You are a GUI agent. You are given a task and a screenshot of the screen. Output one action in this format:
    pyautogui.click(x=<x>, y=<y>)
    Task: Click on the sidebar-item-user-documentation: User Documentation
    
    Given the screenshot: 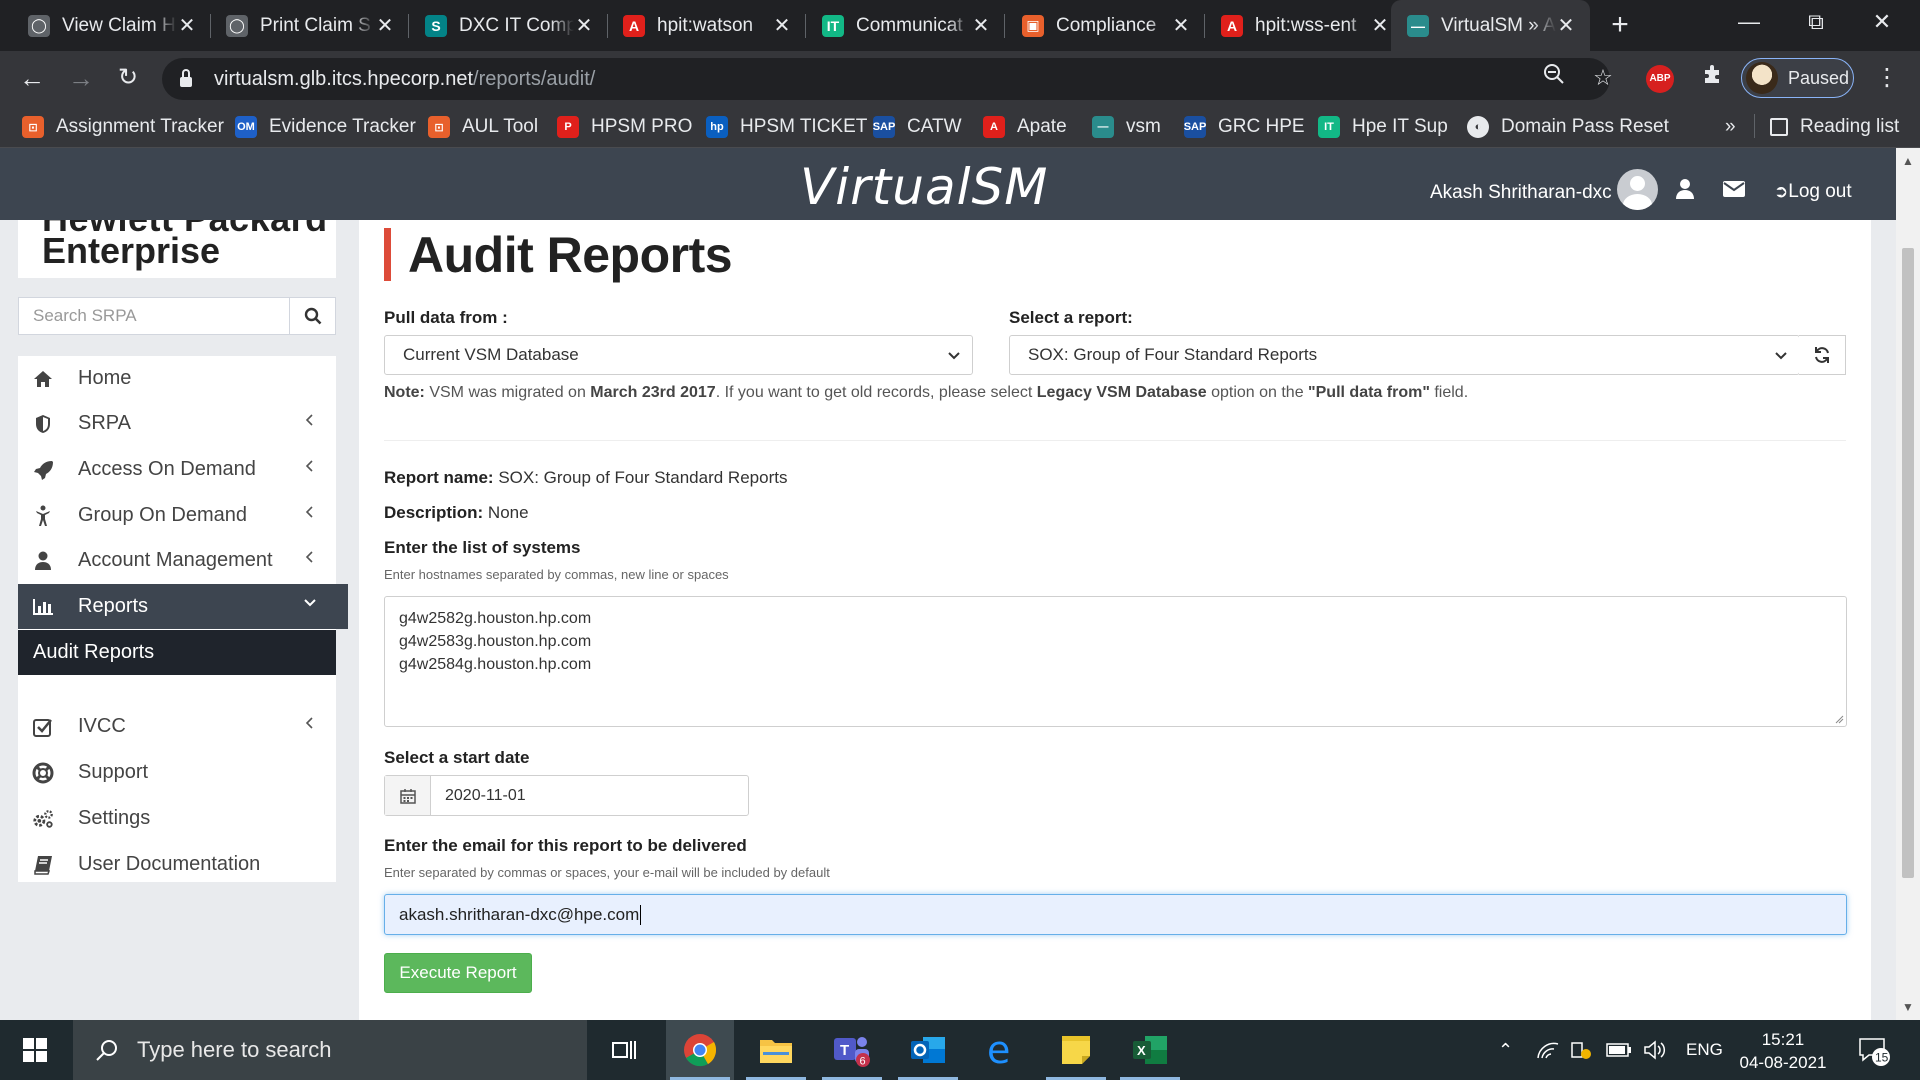 What is the action you would take?
    pyautogui.click(x=177, y=864)
    